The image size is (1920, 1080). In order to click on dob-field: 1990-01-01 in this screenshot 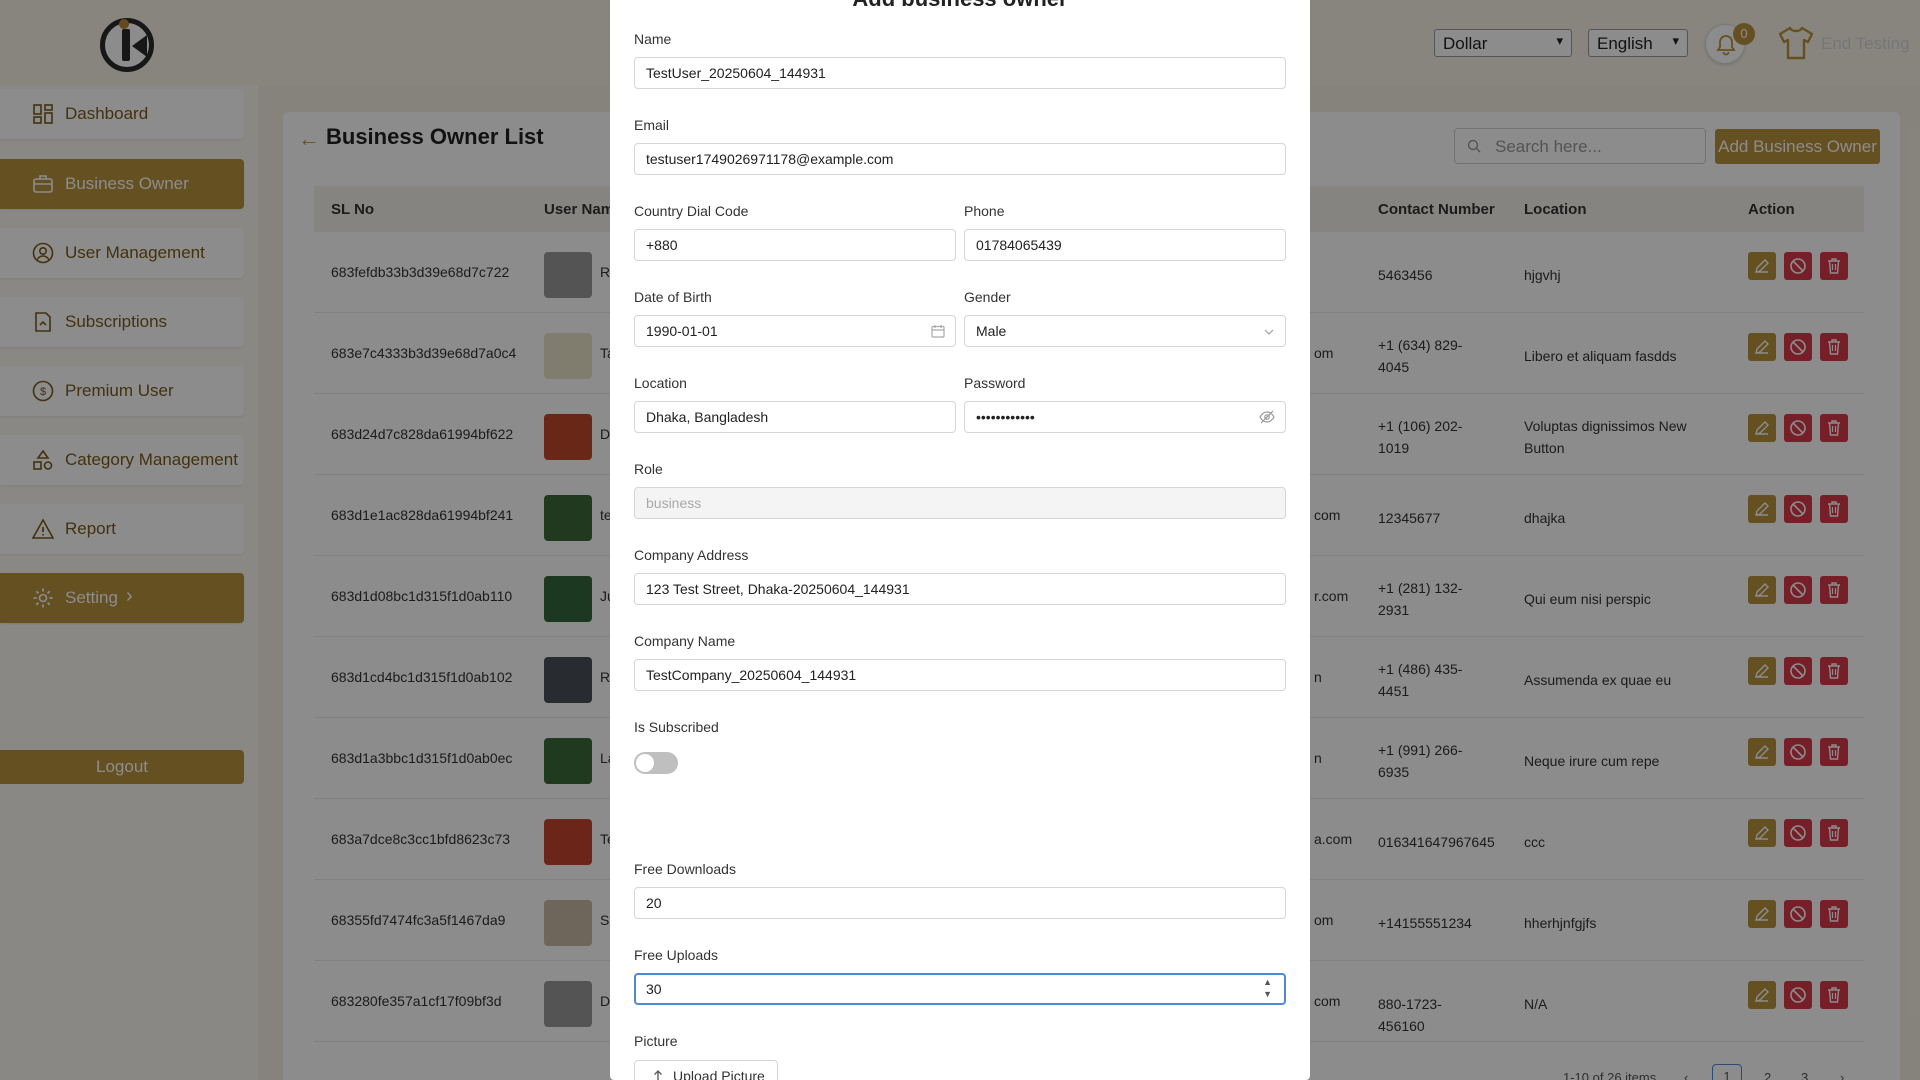, I will do `click(795, 331)`.